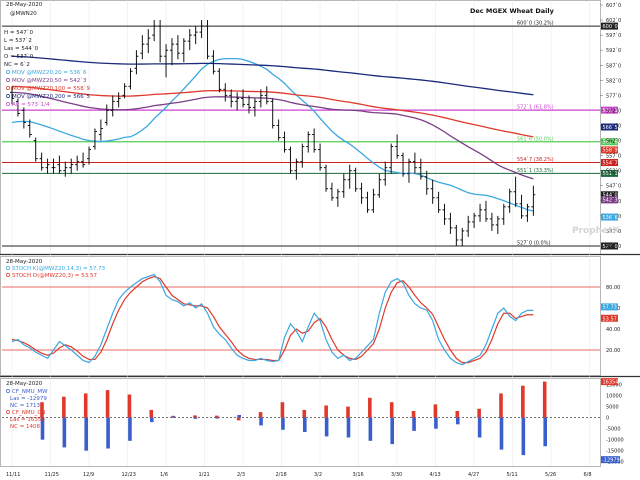  What do you see at coordinates (51, 97) in the screenshot?
I see `ma-legend-label: MOV @MWZ20,200 = 566`5` at bounding box center [51, 97].